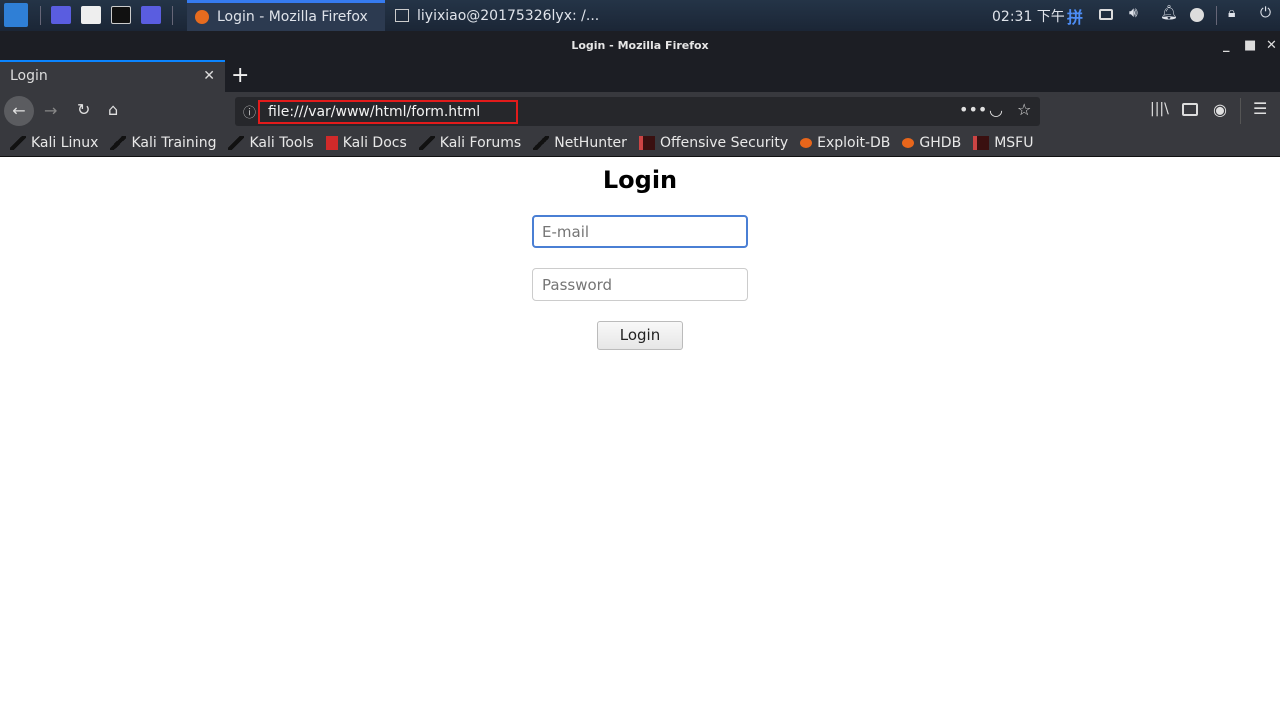 This screenshot has width=1280, height=720. Describe the element at coordinates (1226, 45) in the screenshot. I see `minimize-button: _` at that location.